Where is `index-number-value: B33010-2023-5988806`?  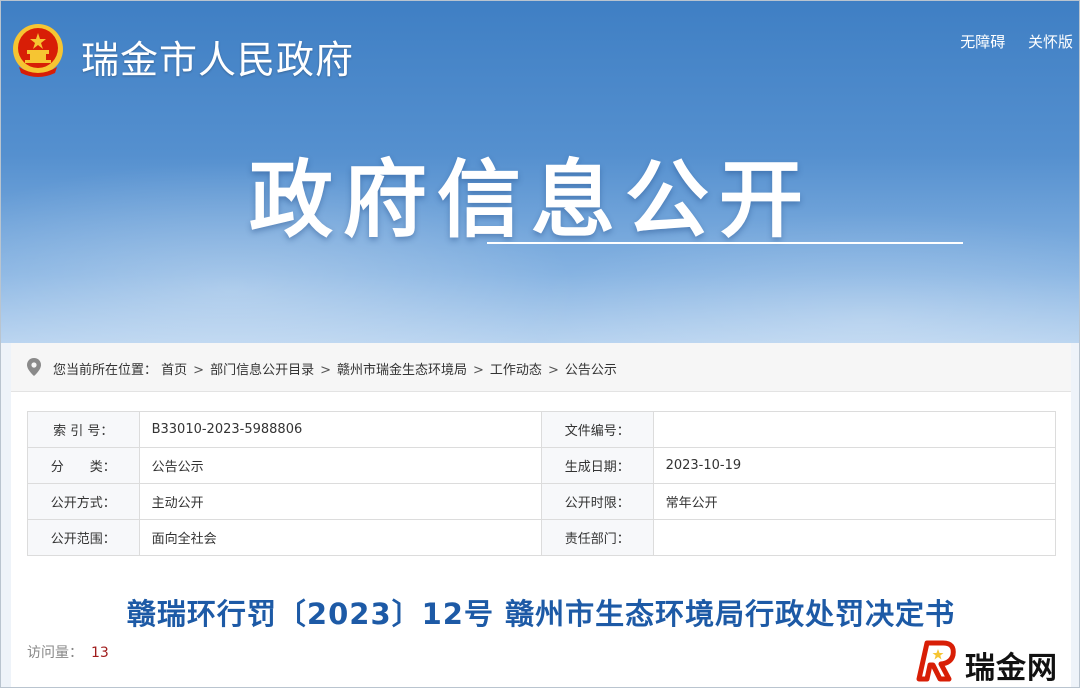
index-number-value: B33010-2023-5988806 is located at coordinates (340, 429).